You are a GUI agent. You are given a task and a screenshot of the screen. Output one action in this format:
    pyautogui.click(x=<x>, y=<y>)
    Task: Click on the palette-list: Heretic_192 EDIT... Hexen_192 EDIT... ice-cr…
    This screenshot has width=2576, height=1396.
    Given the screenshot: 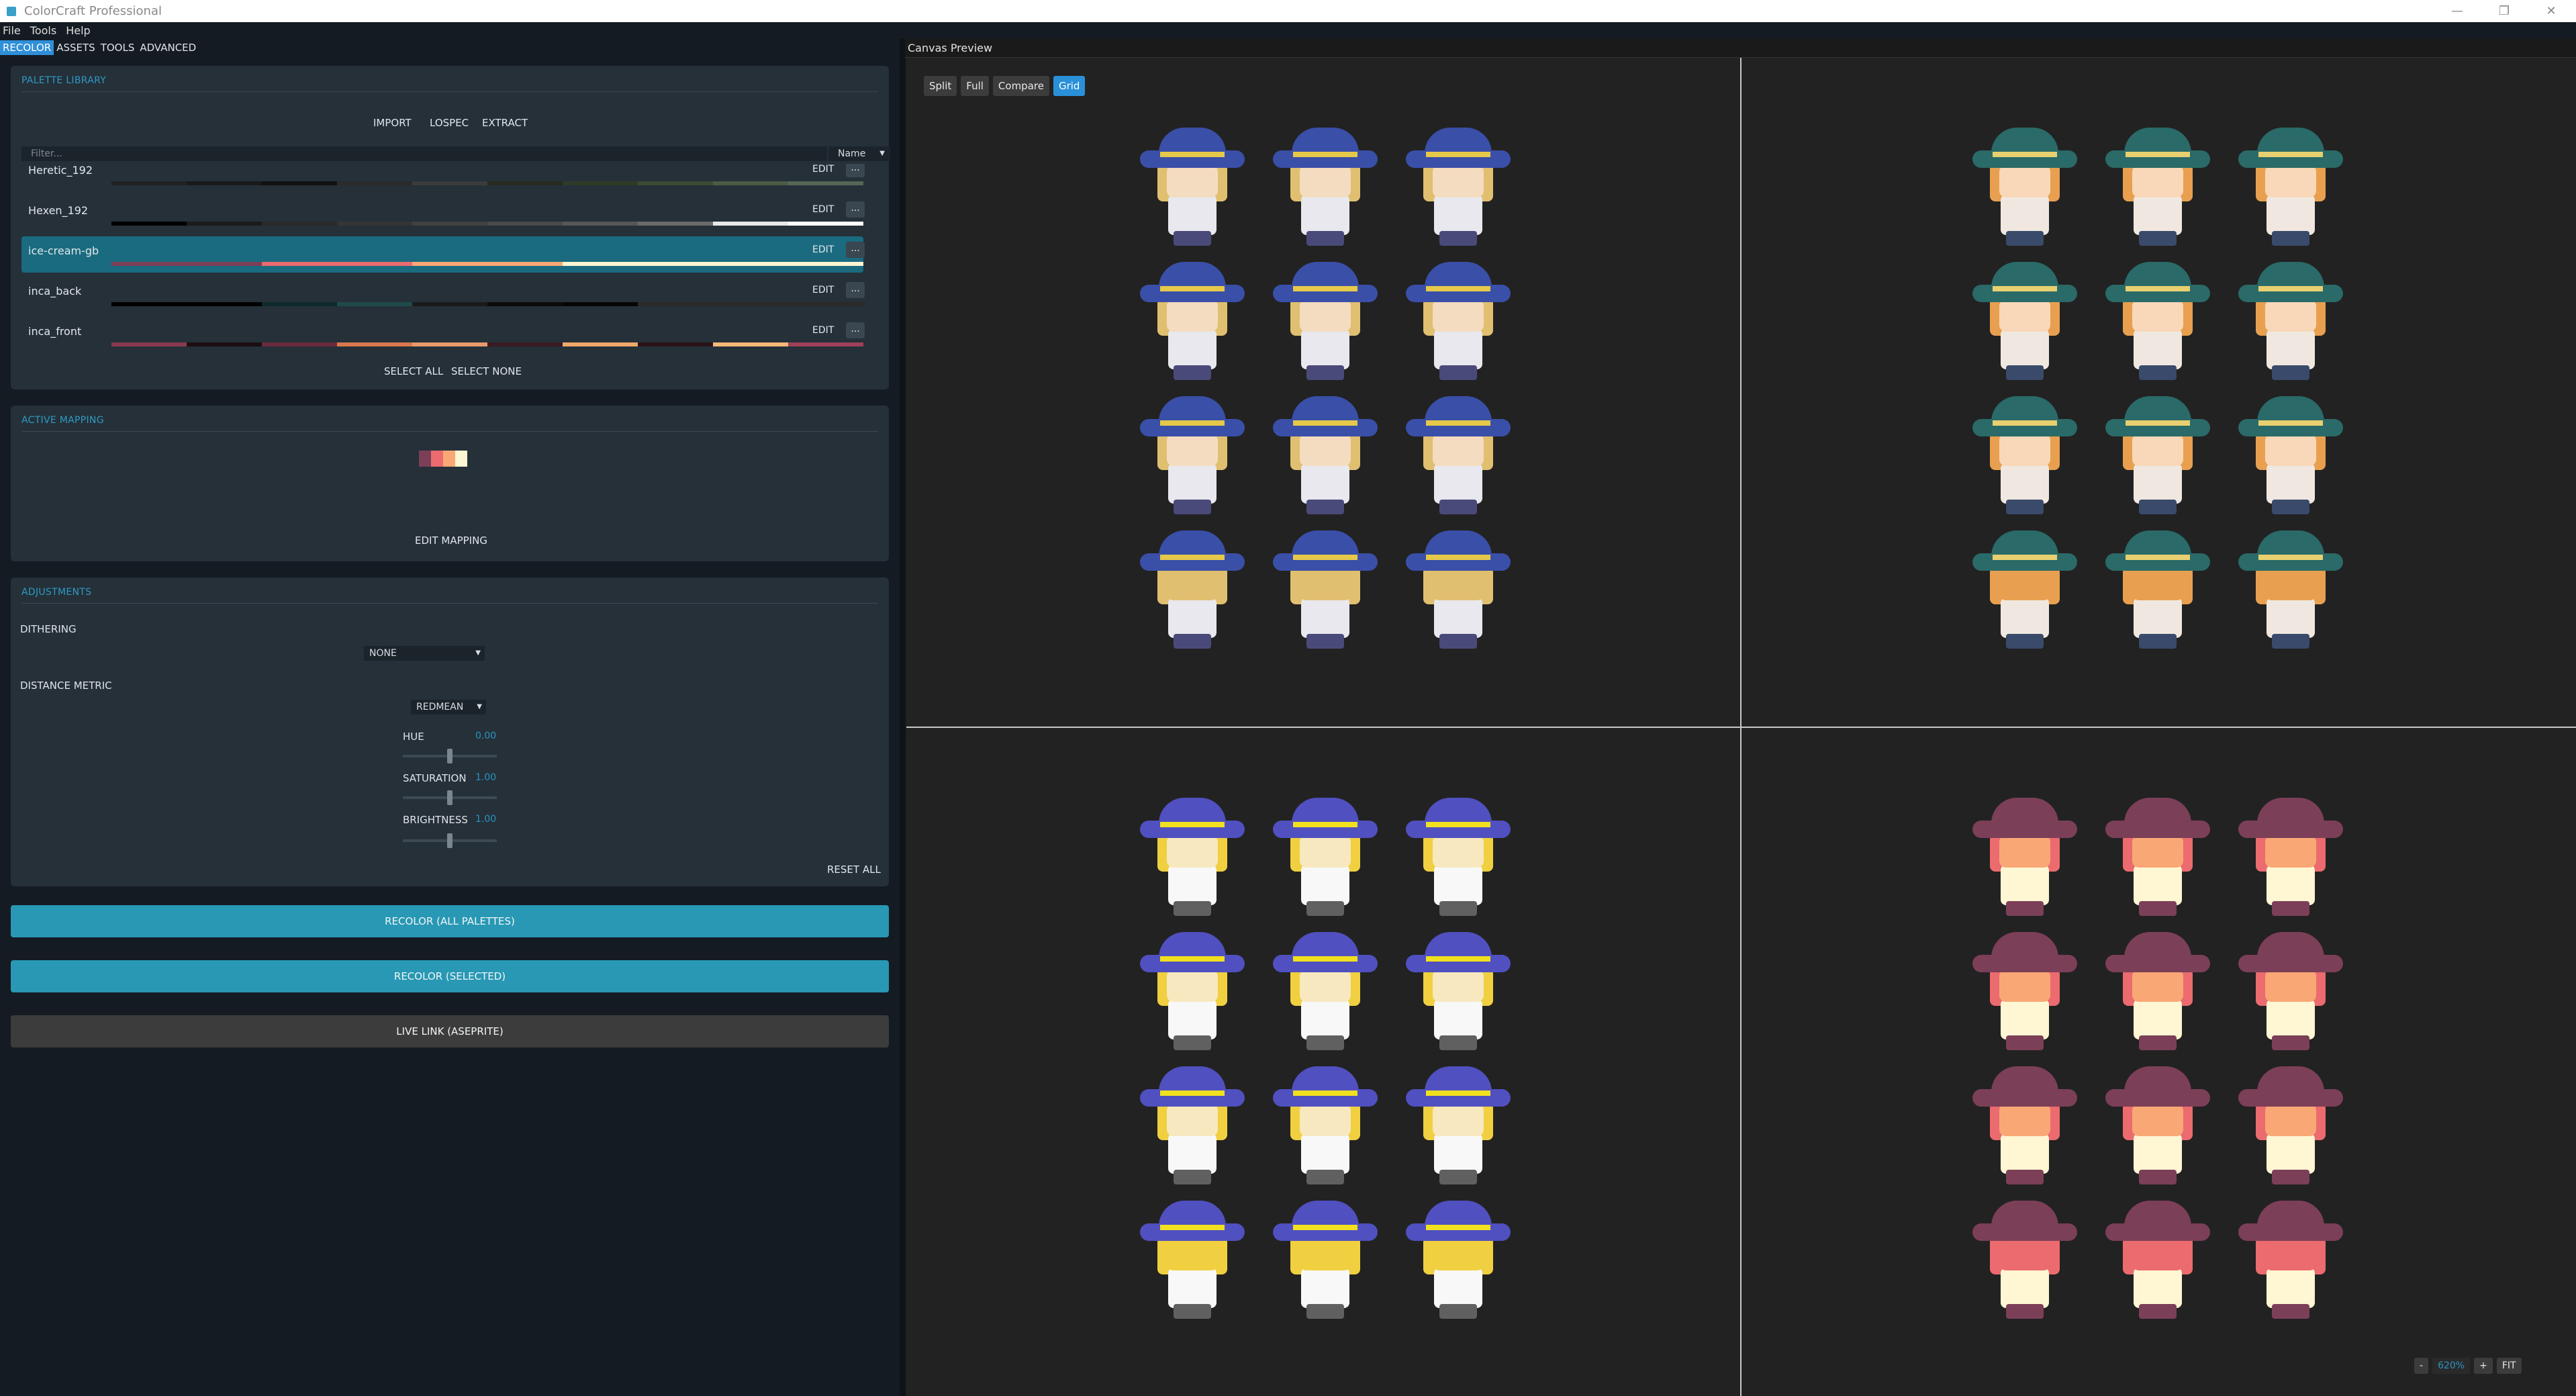 What is the action you would take?
    pyautogui.click(x=450, y=258)
    